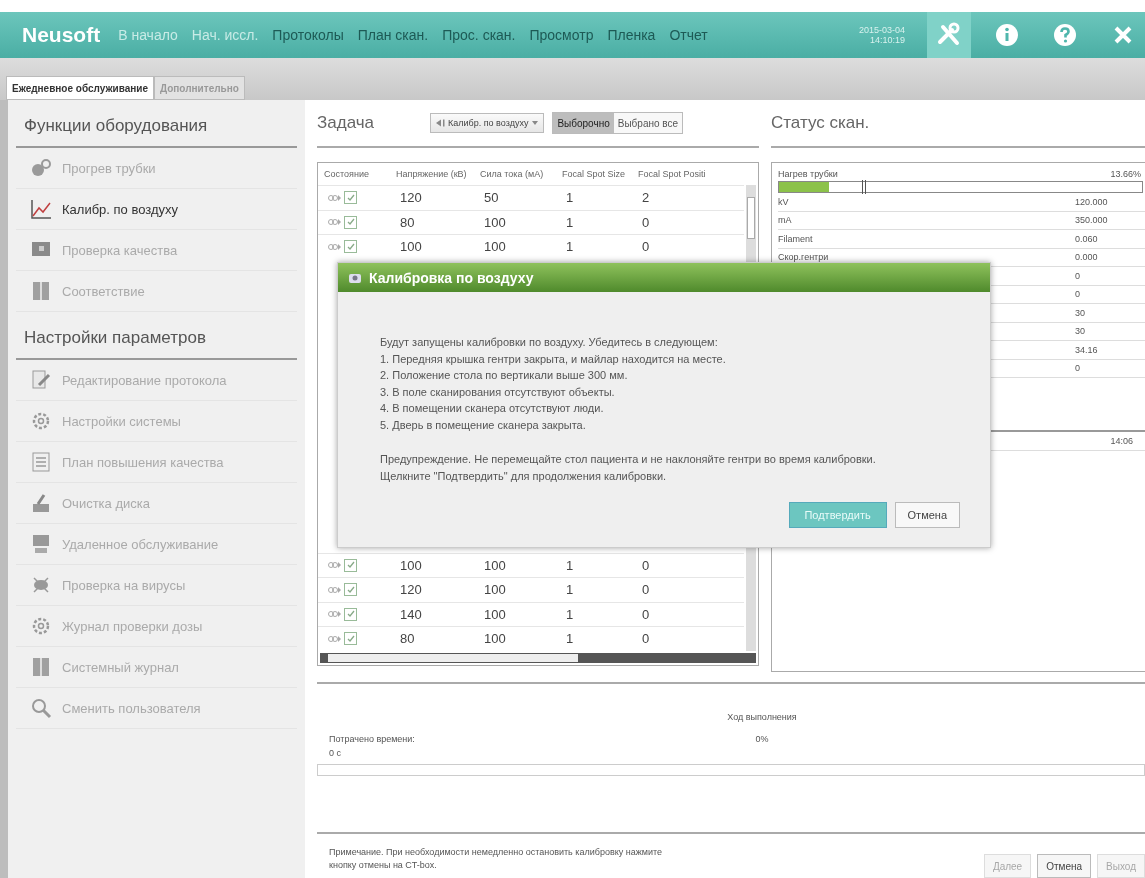 The width and height of the screenshot is (1145, 878). Describe the element at coordinates (156, 503) in the screenshot. I see `sidebar-item: Очистка диска` at that location.